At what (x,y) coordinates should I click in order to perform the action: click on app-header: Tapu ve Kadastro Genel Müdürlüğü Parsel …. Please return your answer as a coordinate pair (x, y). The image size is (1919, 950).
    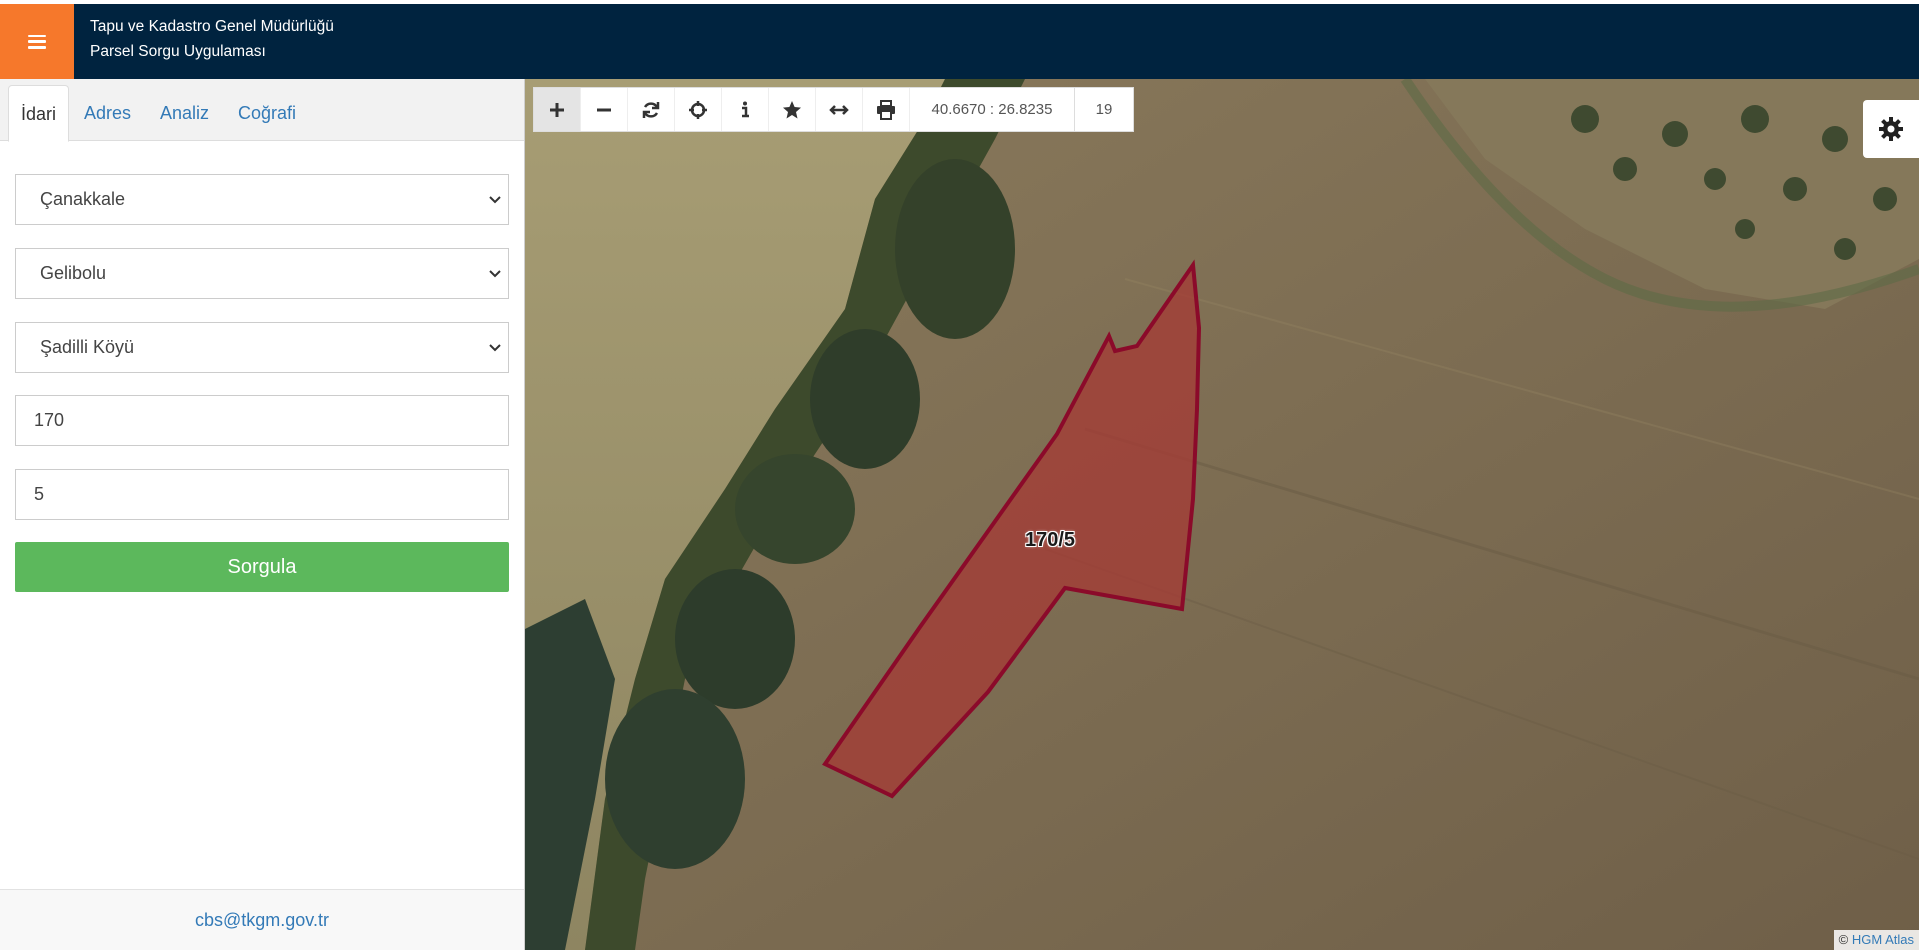
    Looking at the image, I should click on (959, 39).